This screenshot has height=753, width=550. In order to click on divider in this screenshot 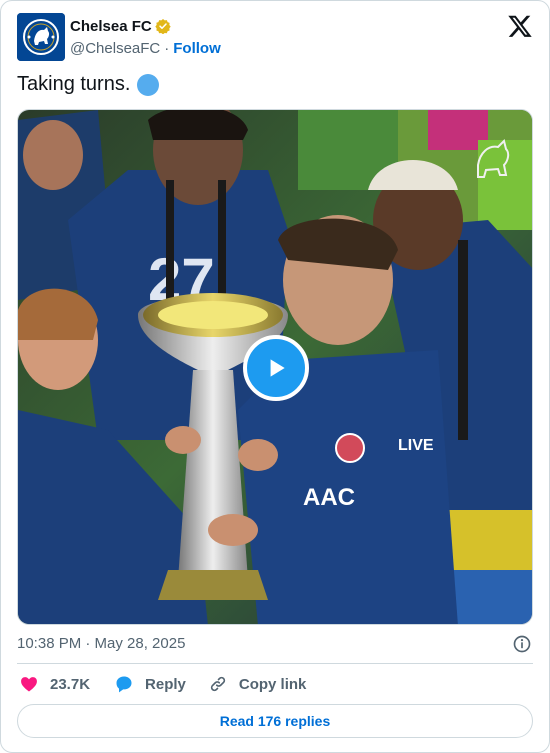, I will do `click(275, 663)`.